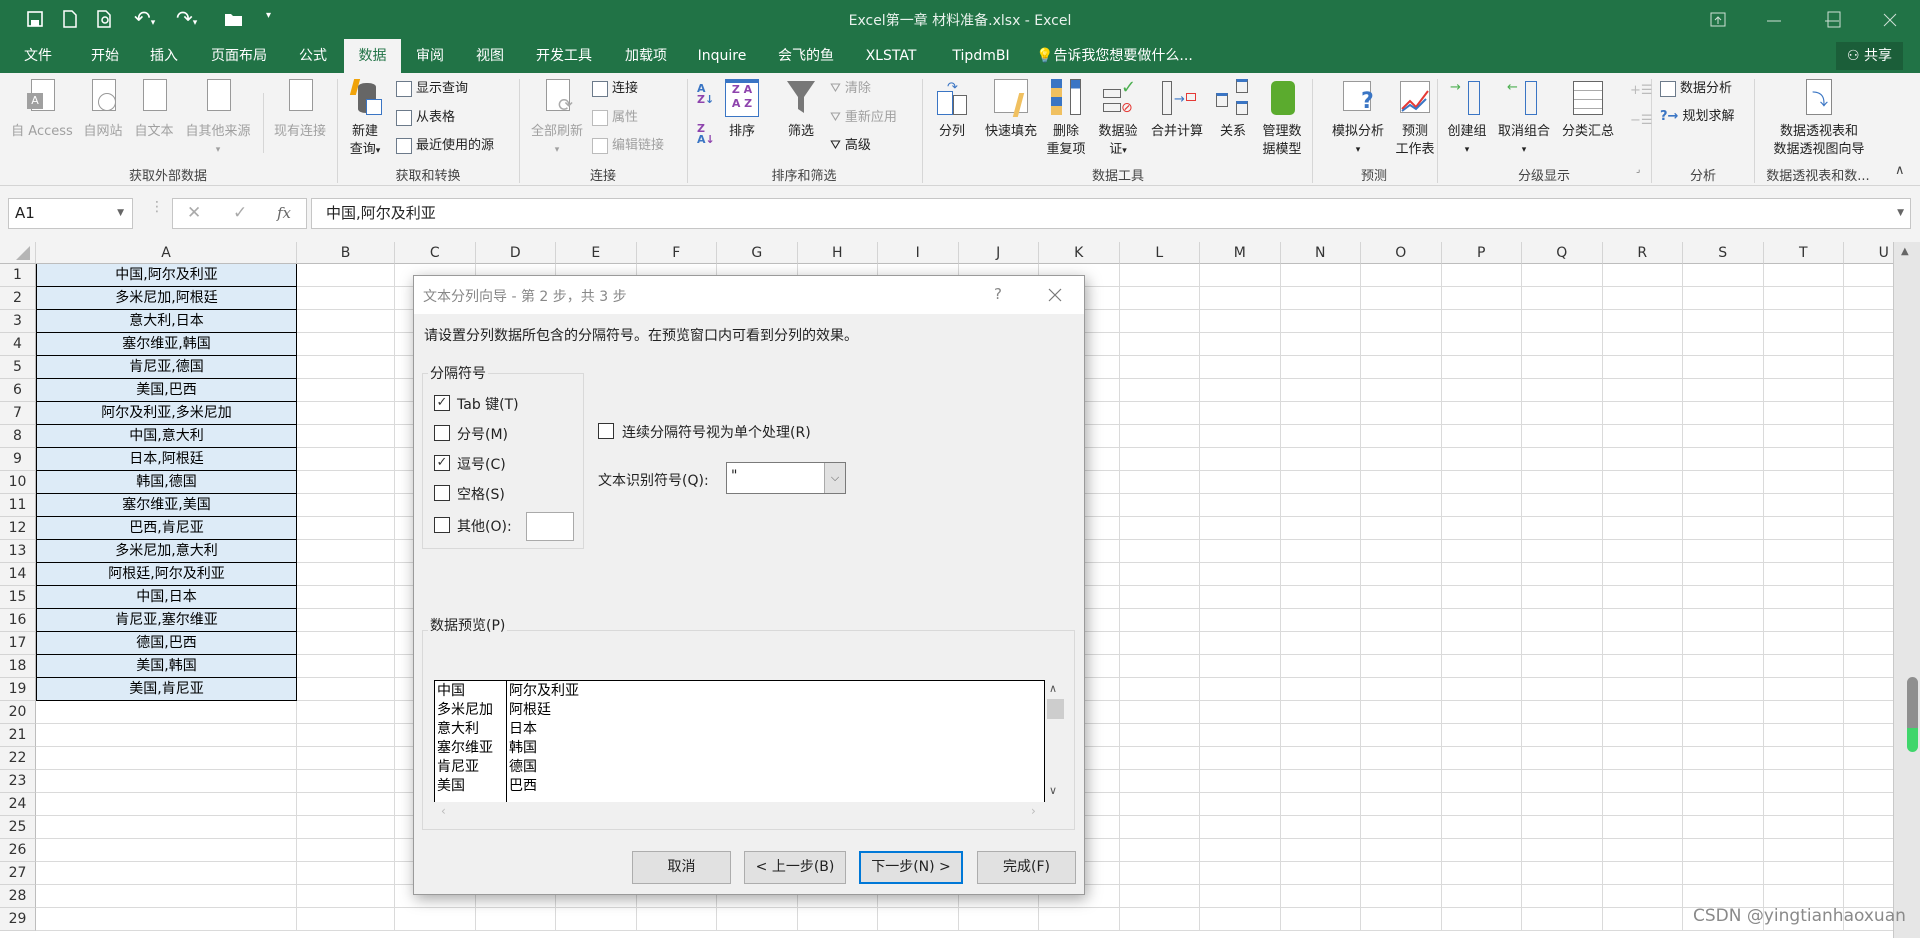  I want to click on row-header: 20, so click(18, 712).